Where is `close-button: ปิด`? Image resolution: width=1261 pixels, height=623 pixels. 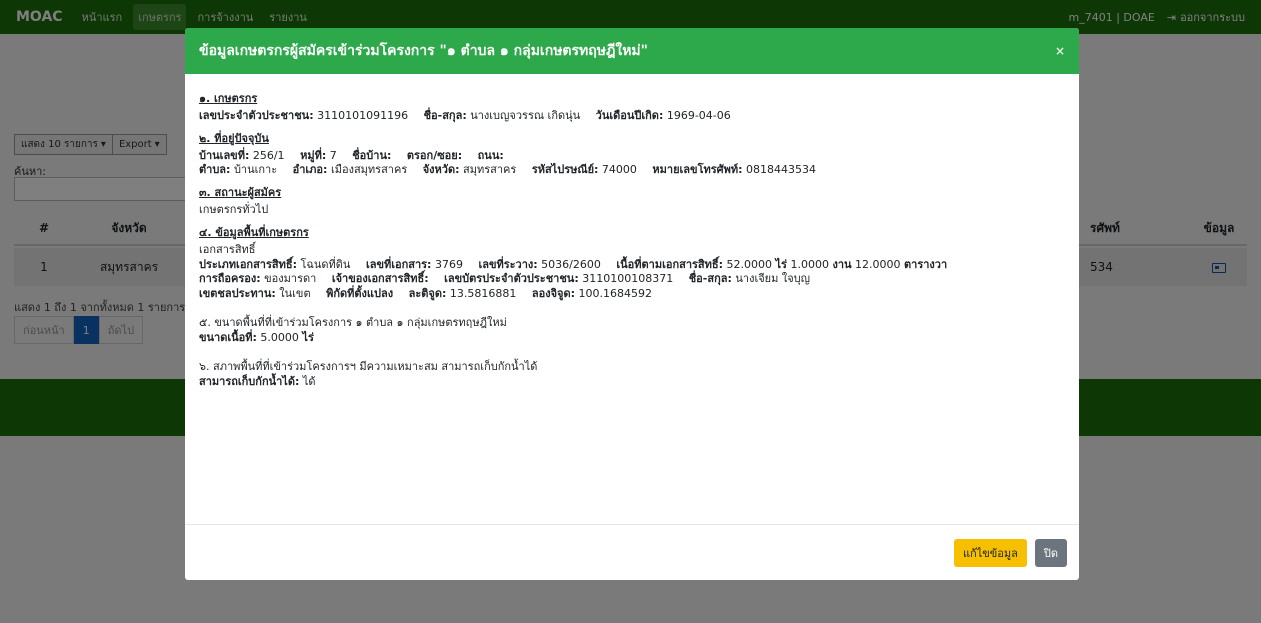 close-button: ปิด is located at coordinates (1050, 552).